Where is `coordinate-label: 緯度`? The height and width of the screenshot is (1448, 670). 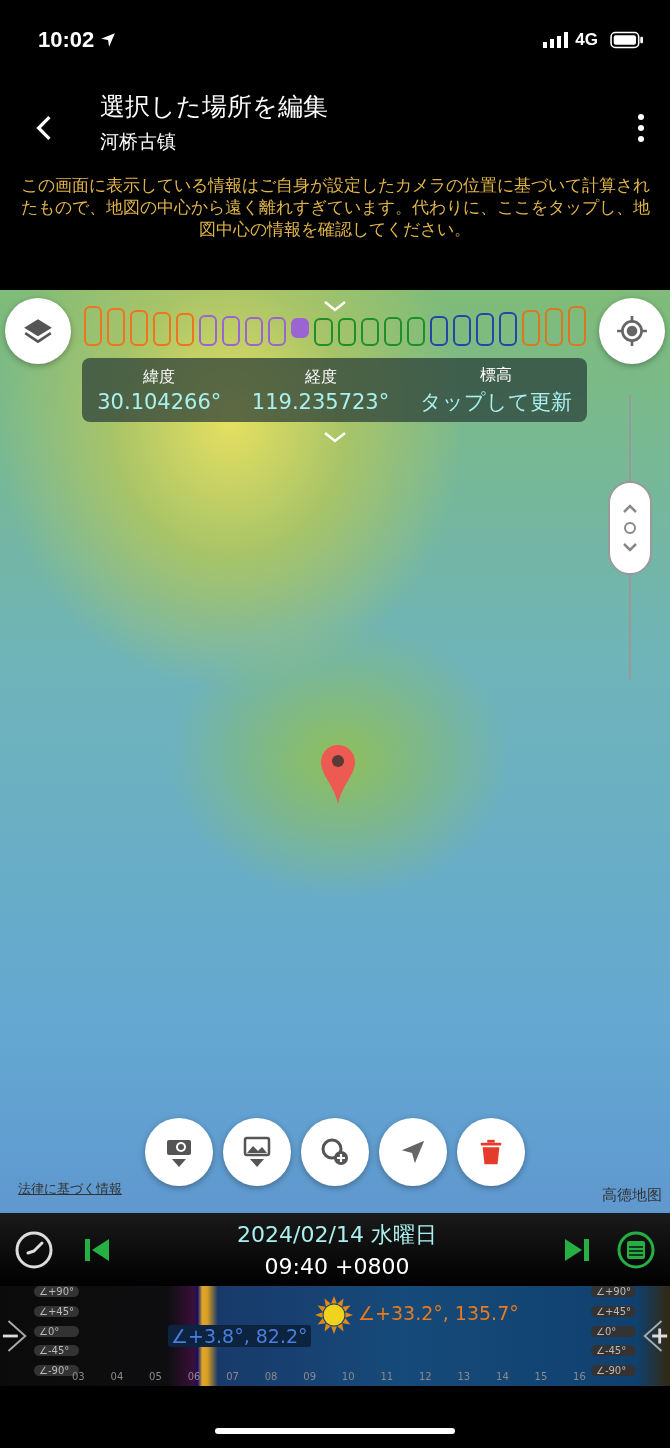
coordinate-label: 緯度 is located at coordinates (159, 377).